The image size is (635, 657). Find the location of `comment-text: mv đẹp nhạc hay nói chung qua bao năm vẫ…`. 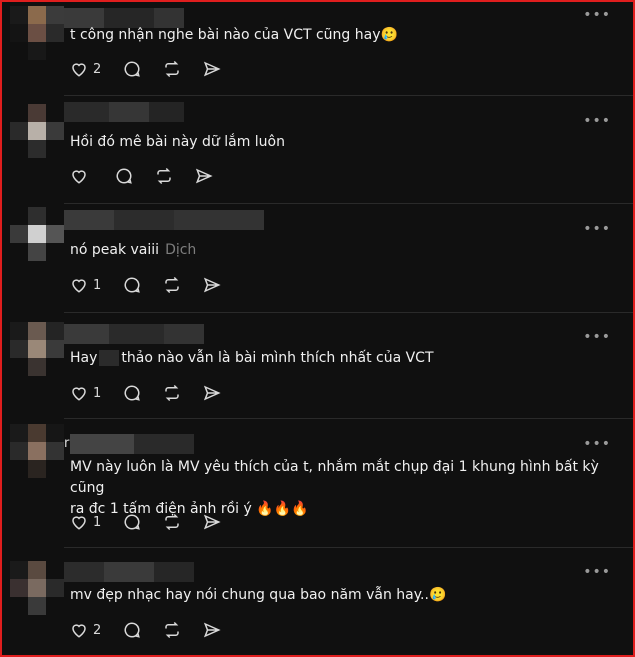

comment-text: mv đẹp nhạc hay nói chung qua bao năm vẫ… is located at coordinates (258, 595).